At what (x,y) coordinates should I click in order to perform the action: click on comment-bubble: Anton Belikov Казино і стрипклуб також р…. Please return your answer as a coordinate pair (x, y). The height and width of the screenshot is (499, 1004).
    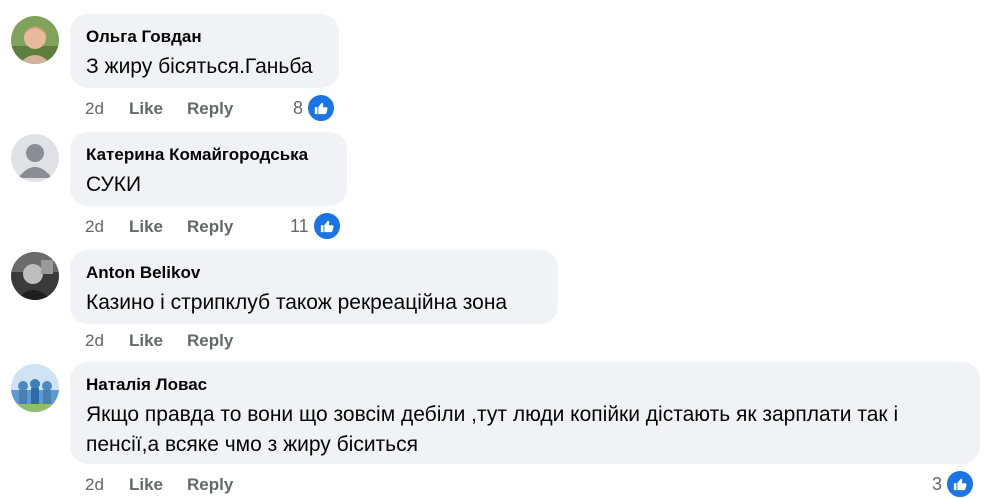
    Looking at the image, I should click on (314, 287).